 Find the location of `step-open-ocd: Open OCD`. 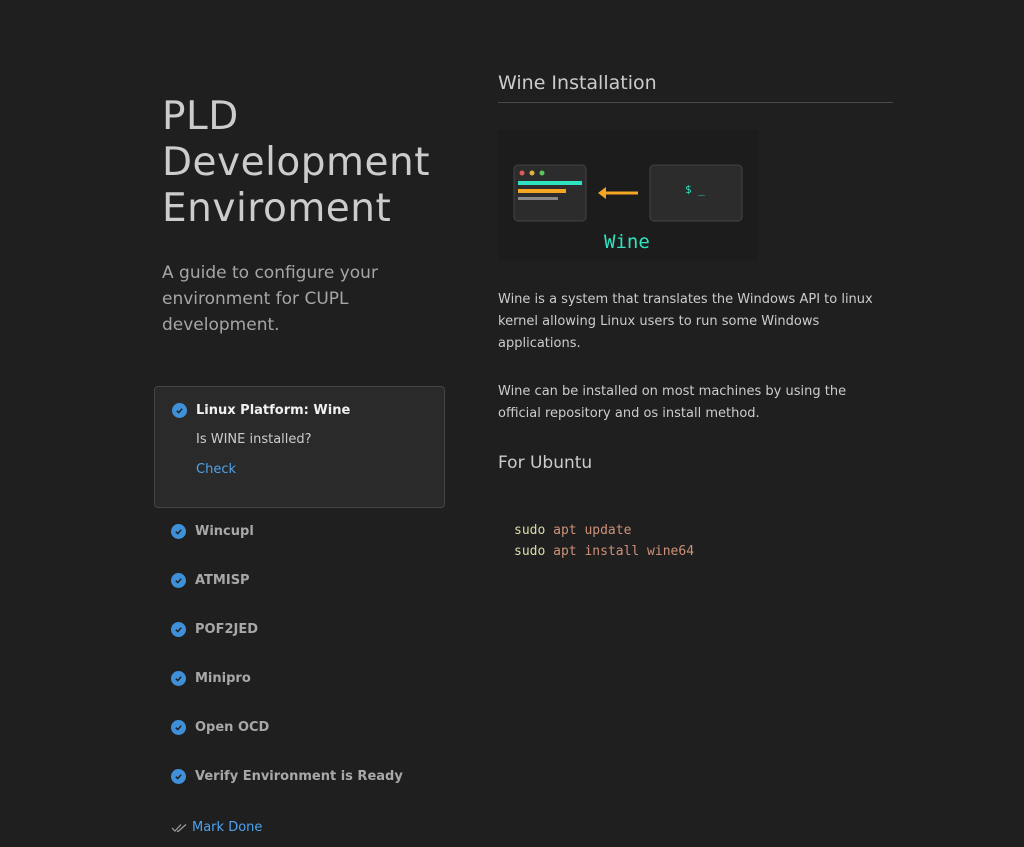

step-open-ocd: Open OCD is located at coordinates (220, 727).